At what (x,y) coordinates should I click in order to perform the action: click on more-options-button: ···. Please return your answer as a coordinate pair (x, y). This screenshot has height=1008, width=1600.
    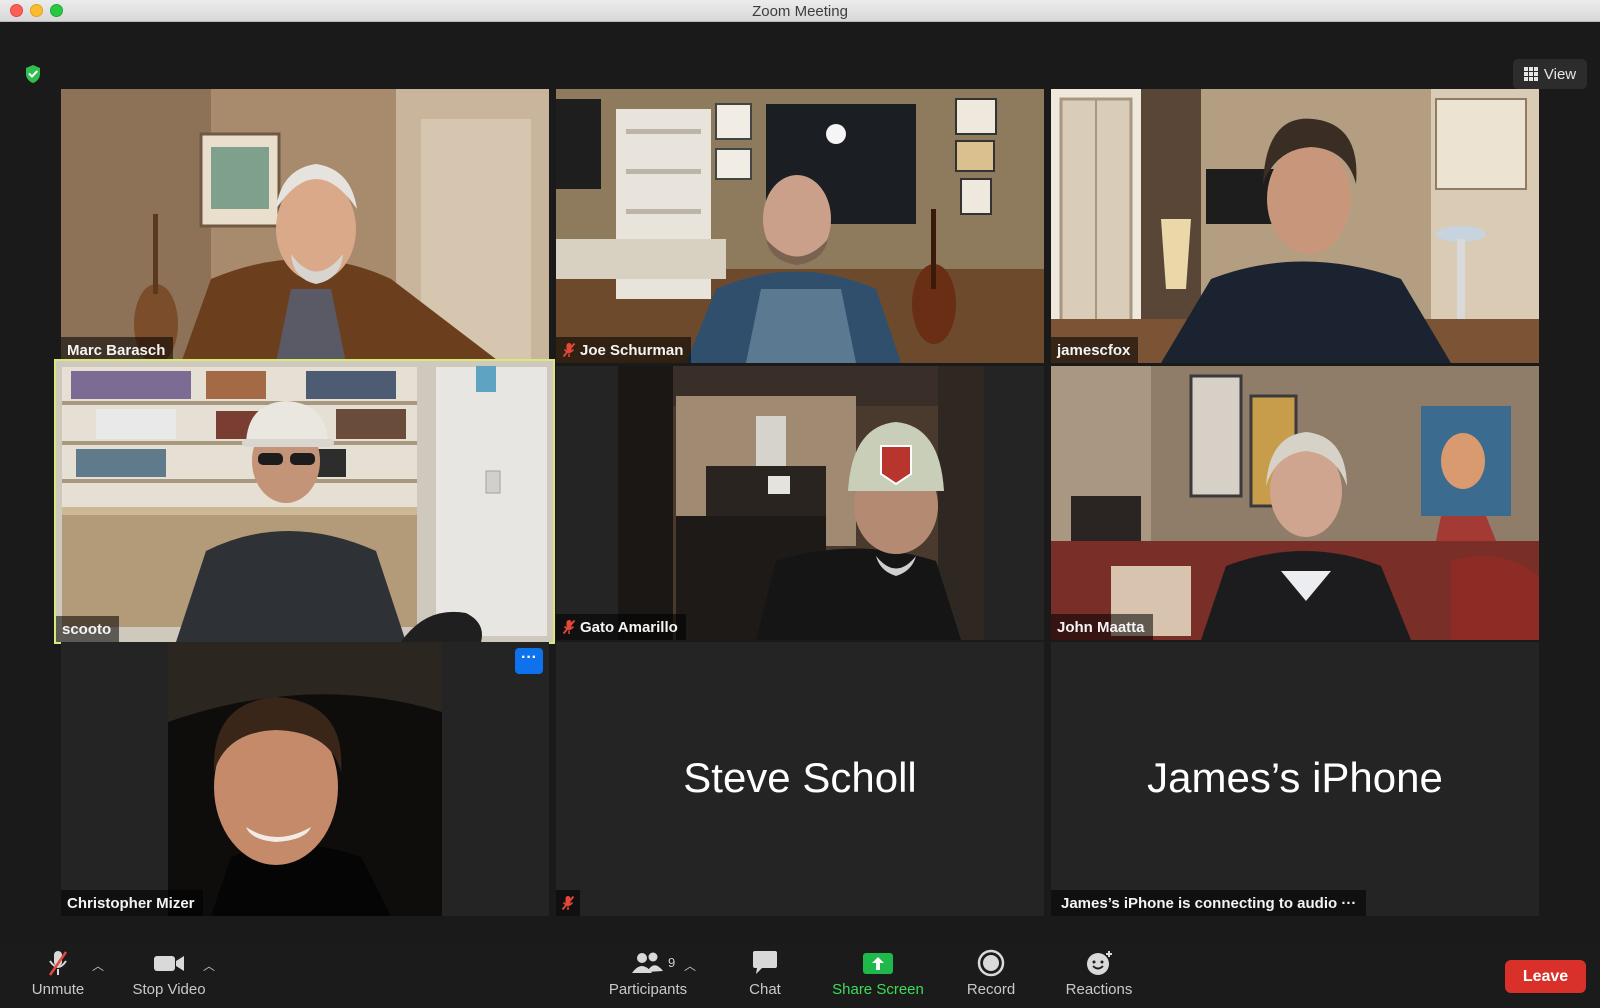
    Looking at the image, I should click on (529, 661).